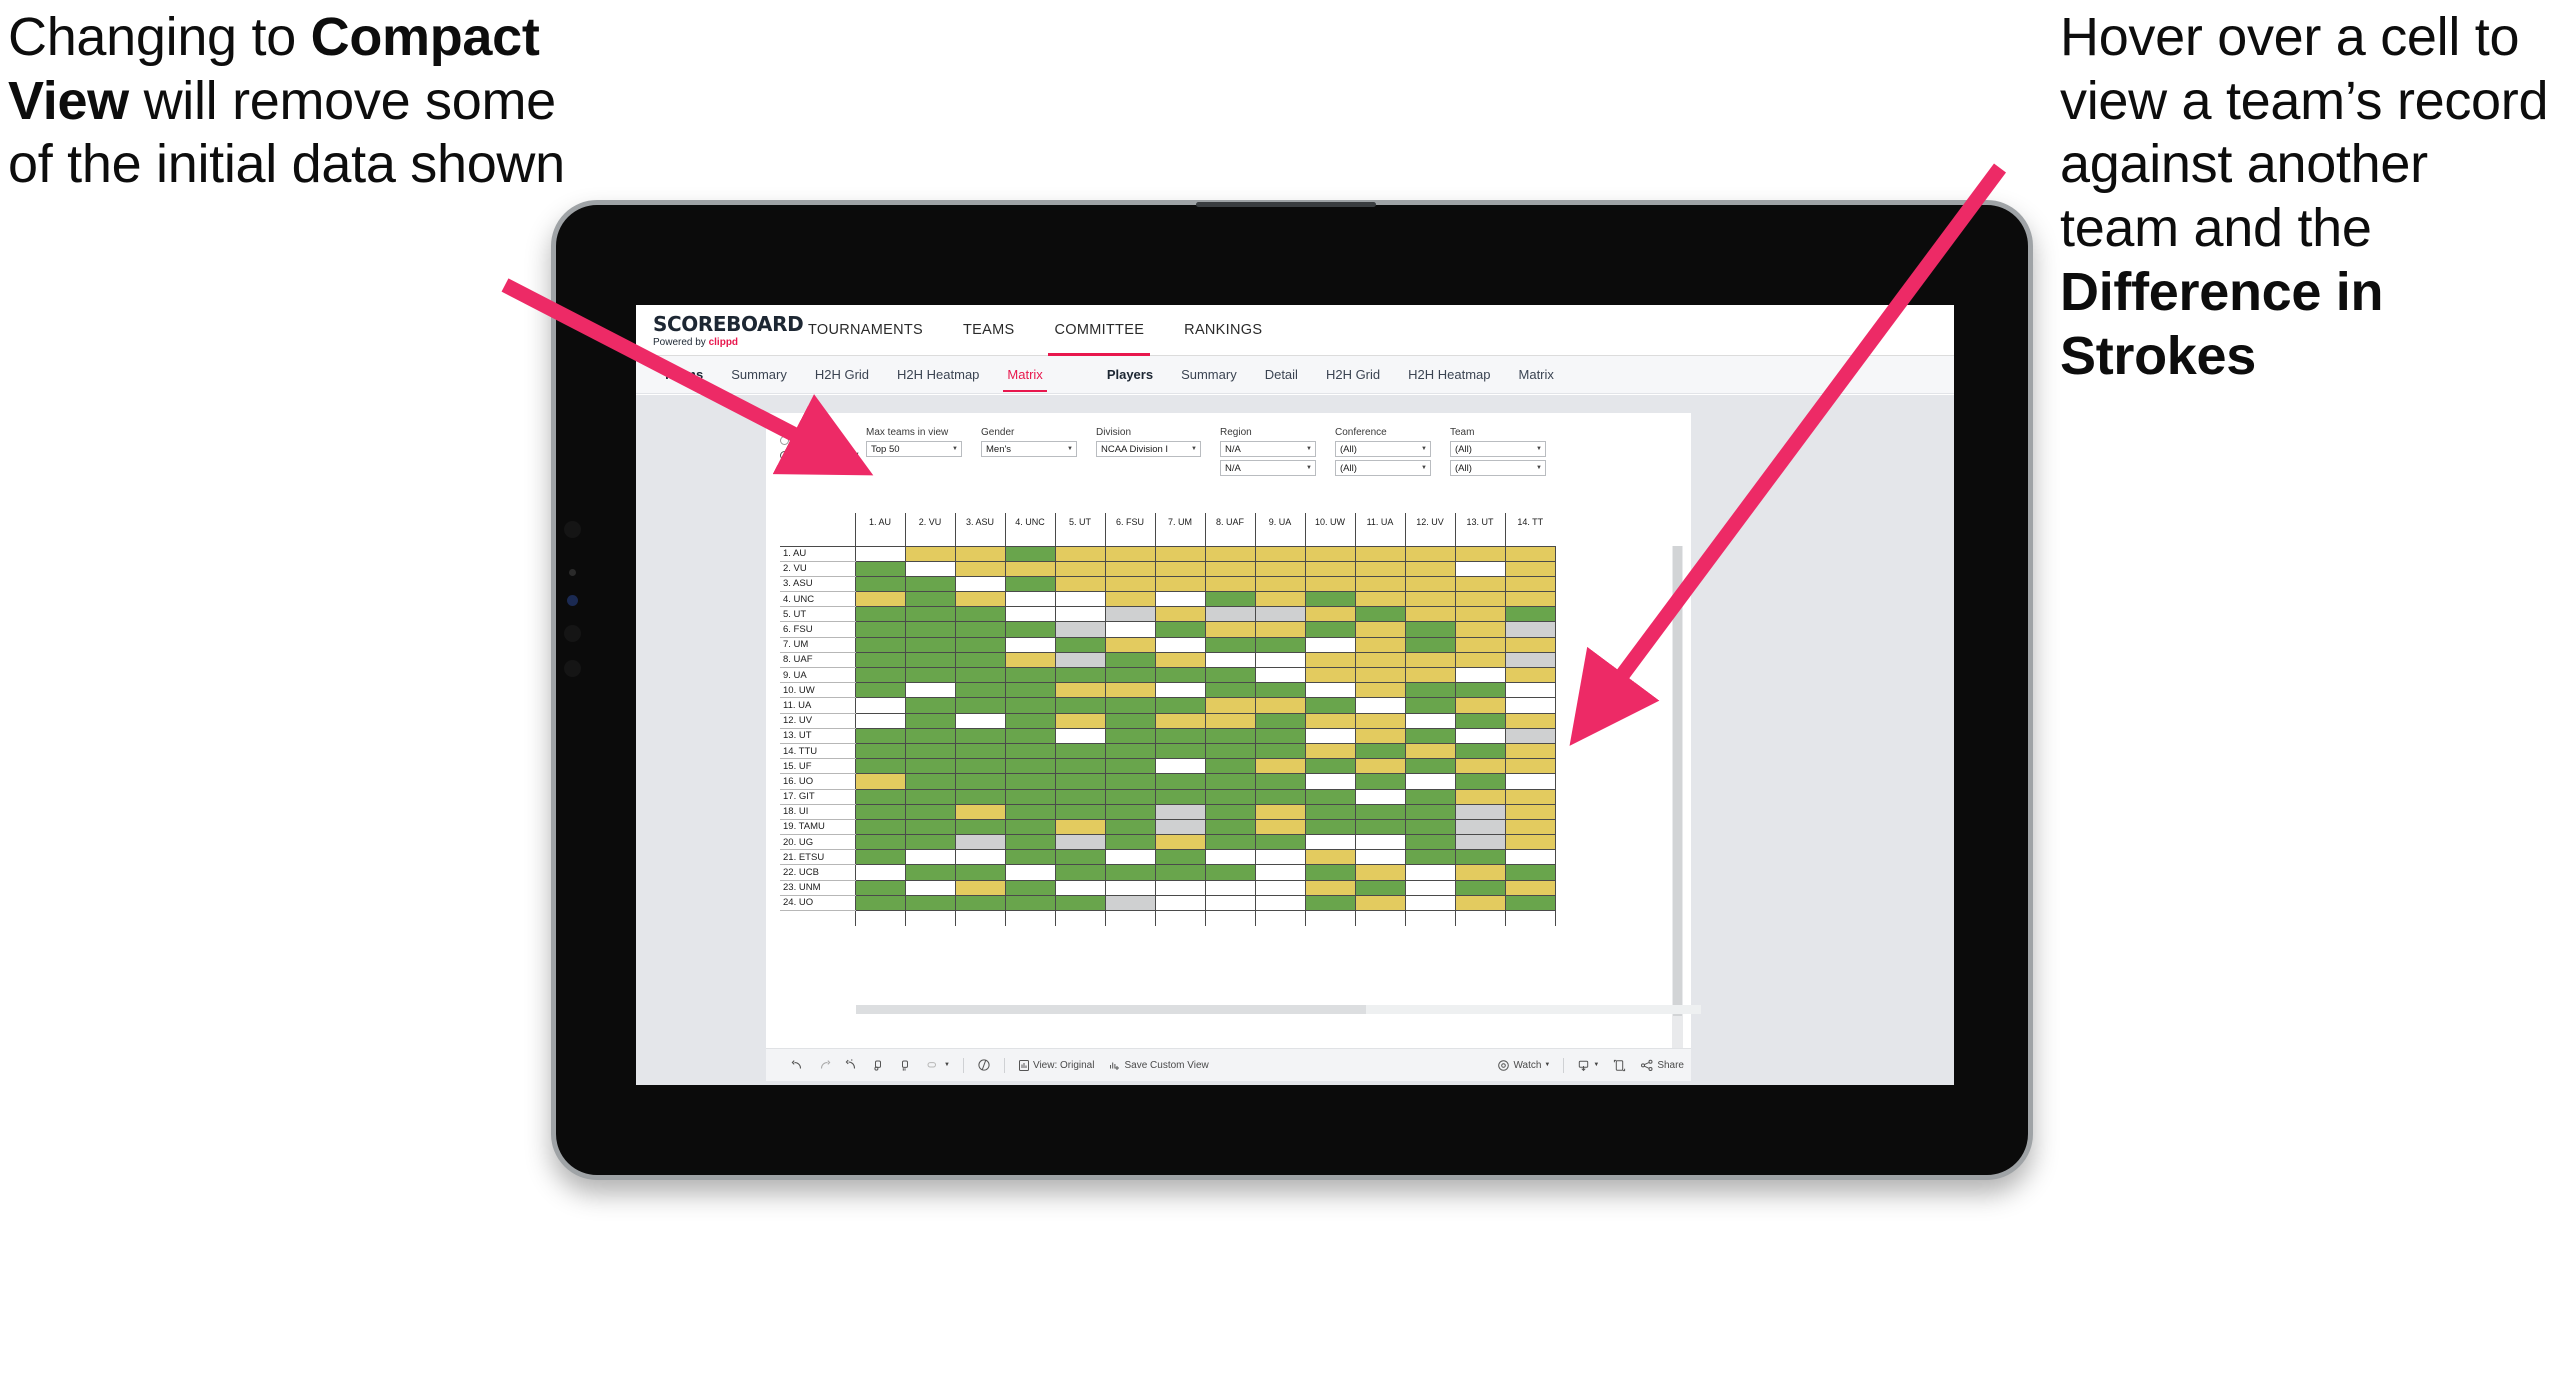 The height and width of the screenshot is (1380, 2565). I want to click on device-preview-button, so click(1619, 1065).